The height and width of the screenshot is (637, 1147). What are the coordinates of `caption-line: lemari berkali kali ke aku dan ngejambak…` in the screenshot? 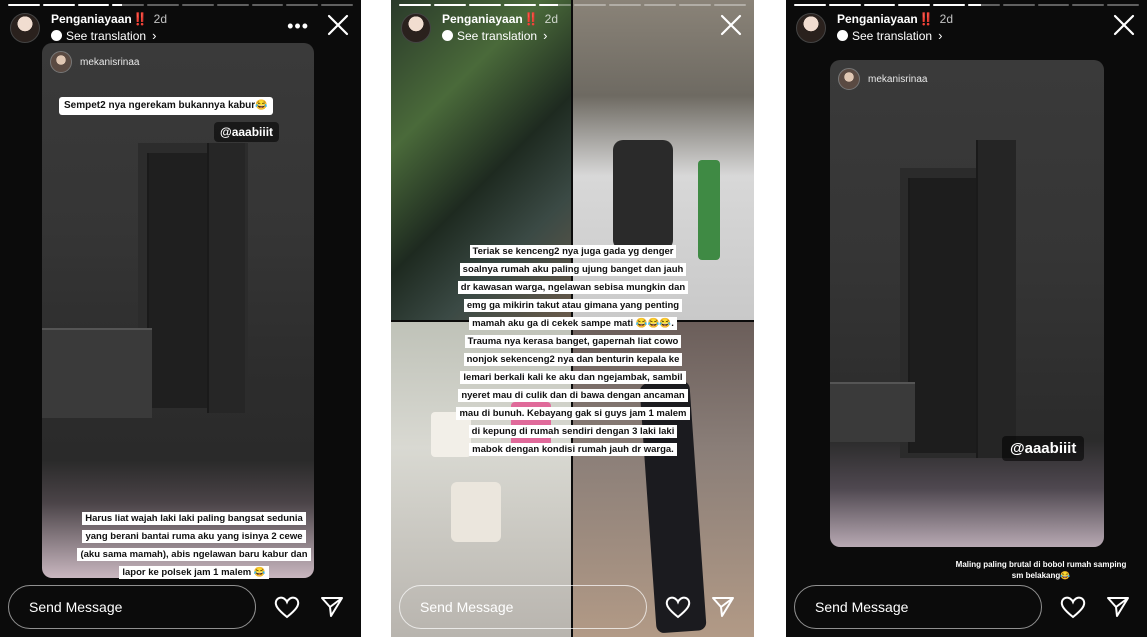 It's located at (573, 377).